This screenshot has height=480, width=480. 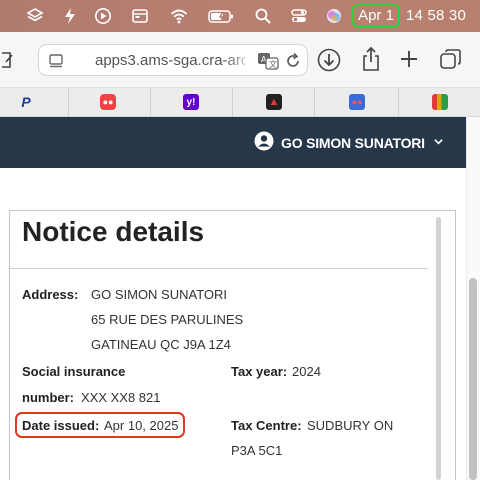 I want to click on tax-year-value: 2024, so click(x=306, y=371).